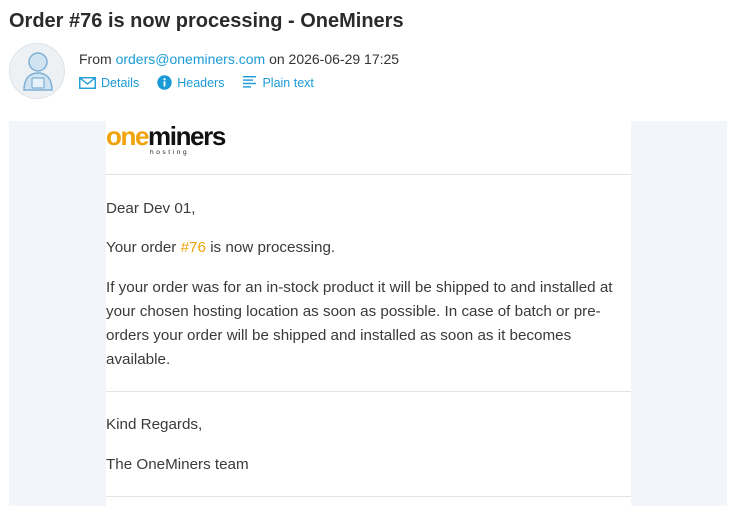  I want to click on message-actions: Details Headers Plain text, so click(205, 82).